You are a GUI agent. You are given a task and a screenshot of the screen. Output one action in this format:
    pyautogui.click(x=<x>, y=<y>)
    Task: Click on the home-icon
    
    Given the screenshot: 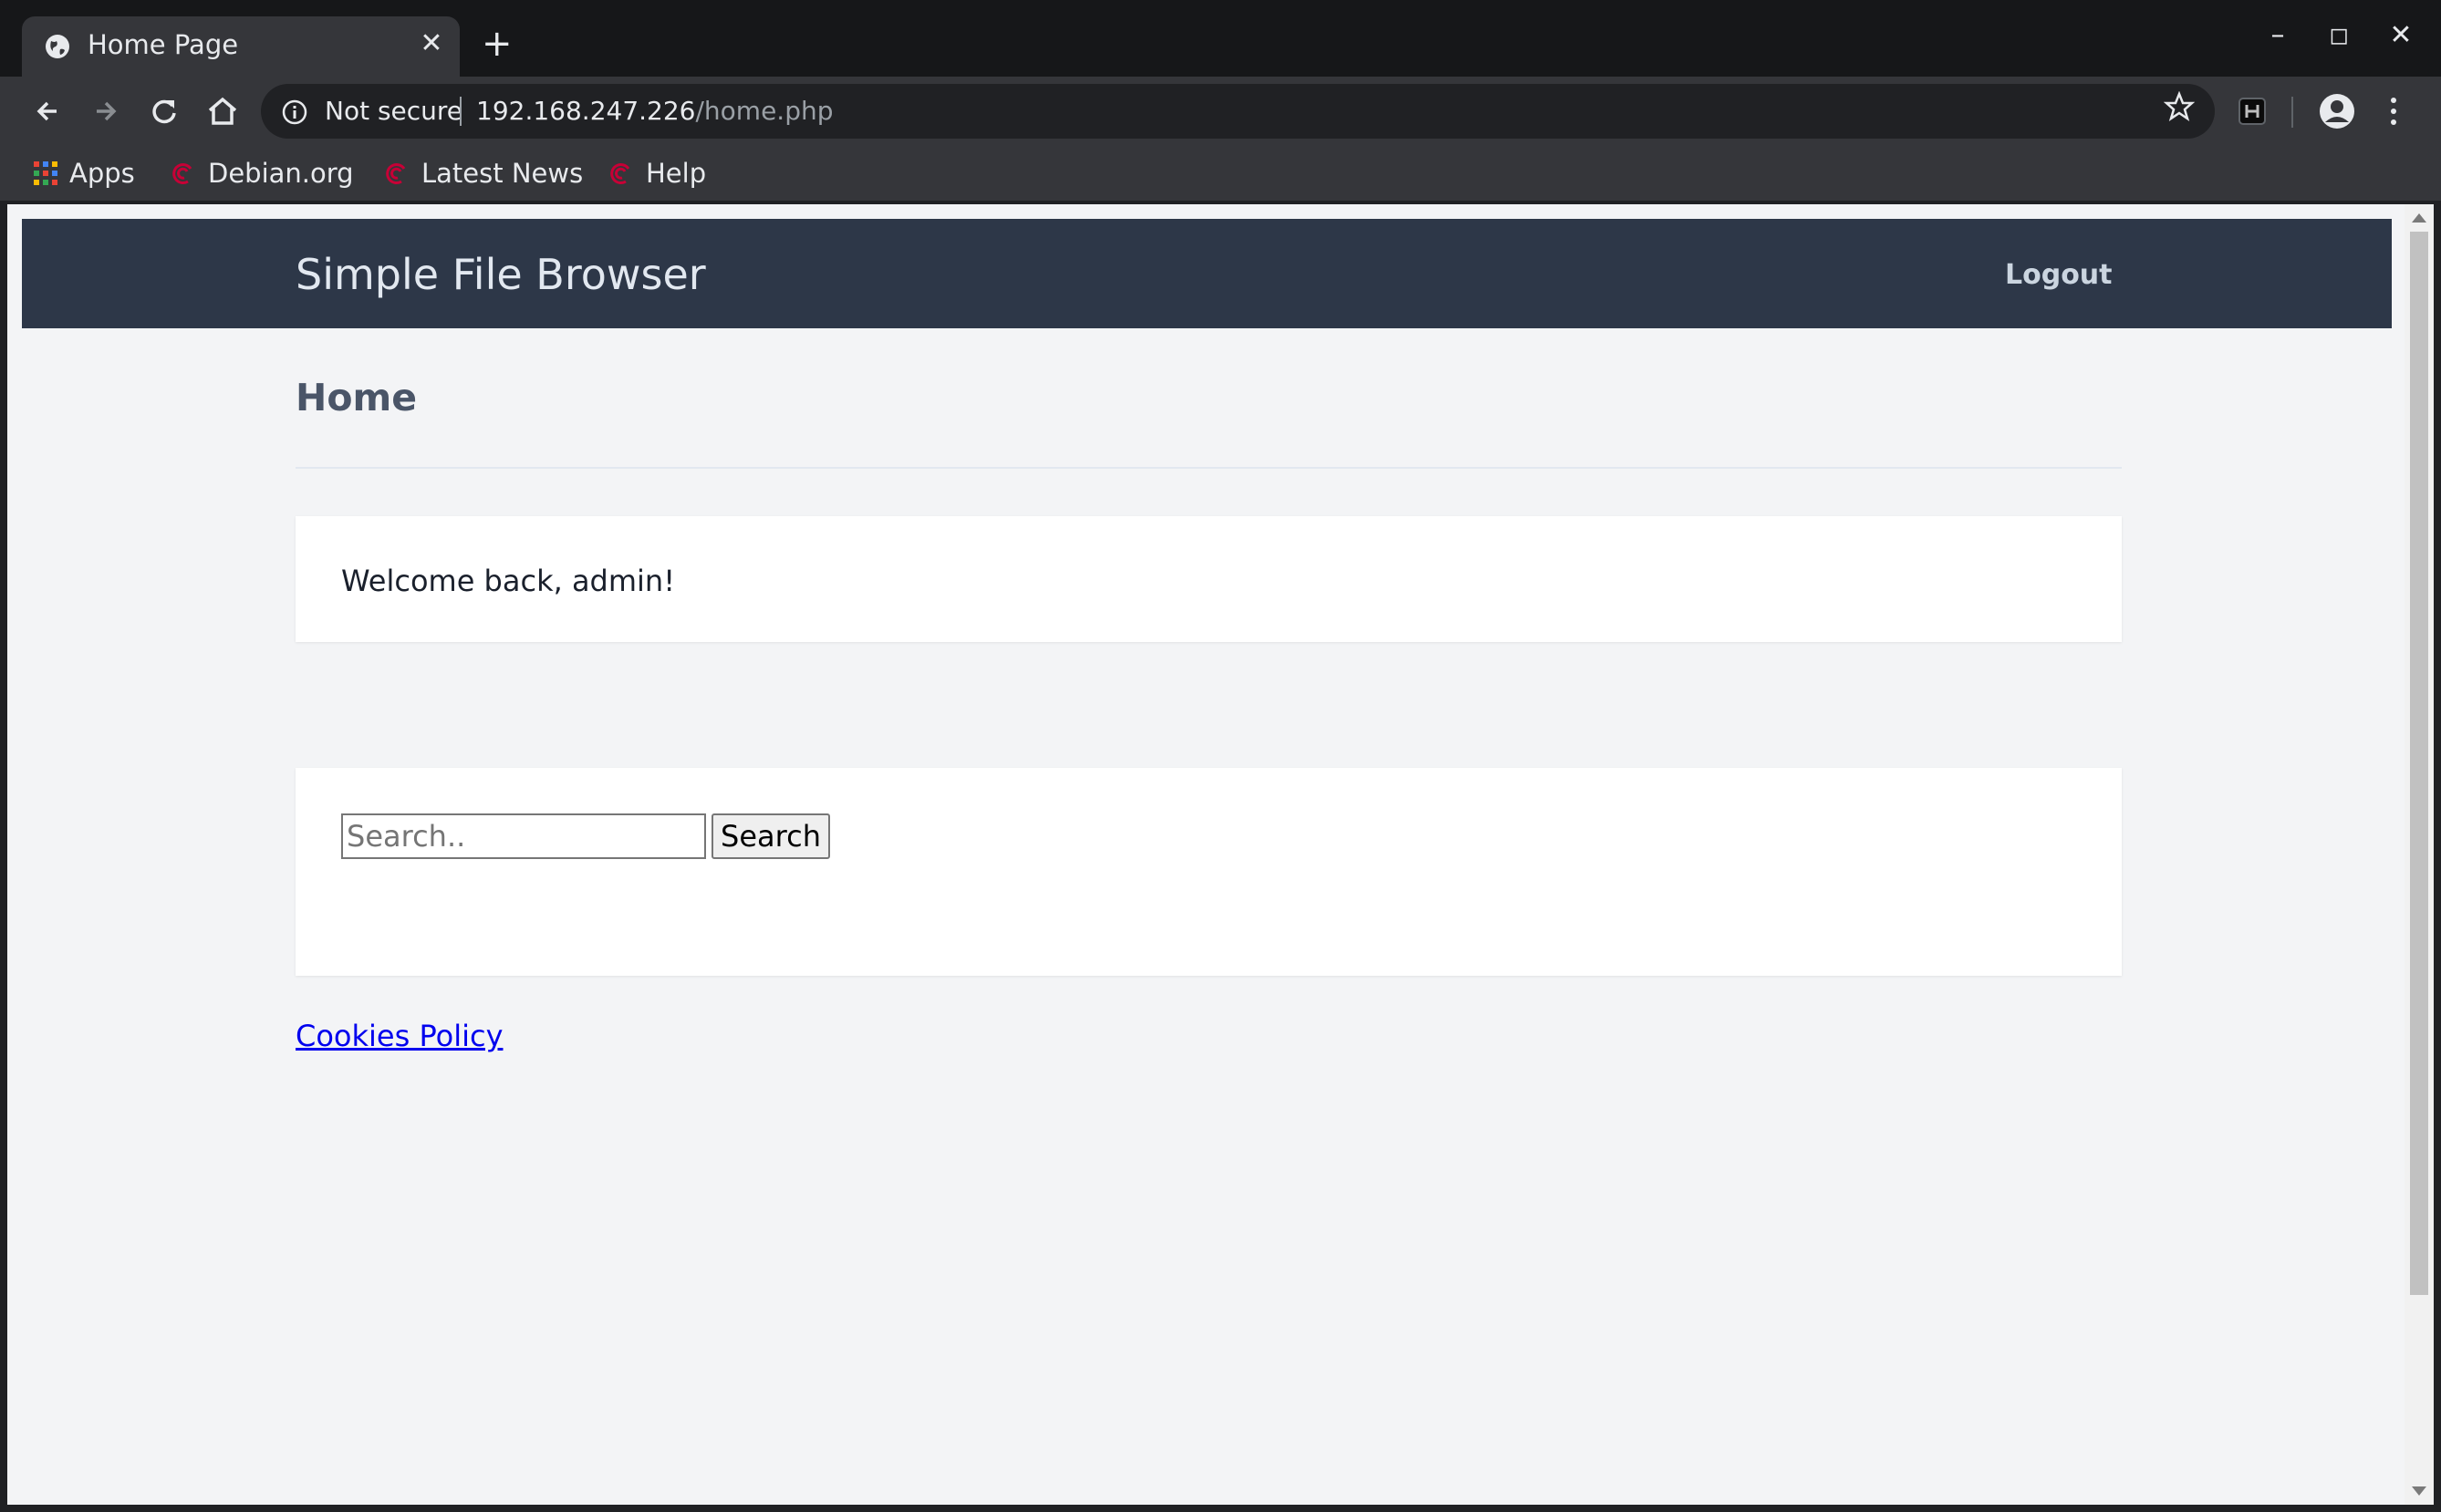 What is the action you would take?
    pyautogui.click(x=222, y=111)
    